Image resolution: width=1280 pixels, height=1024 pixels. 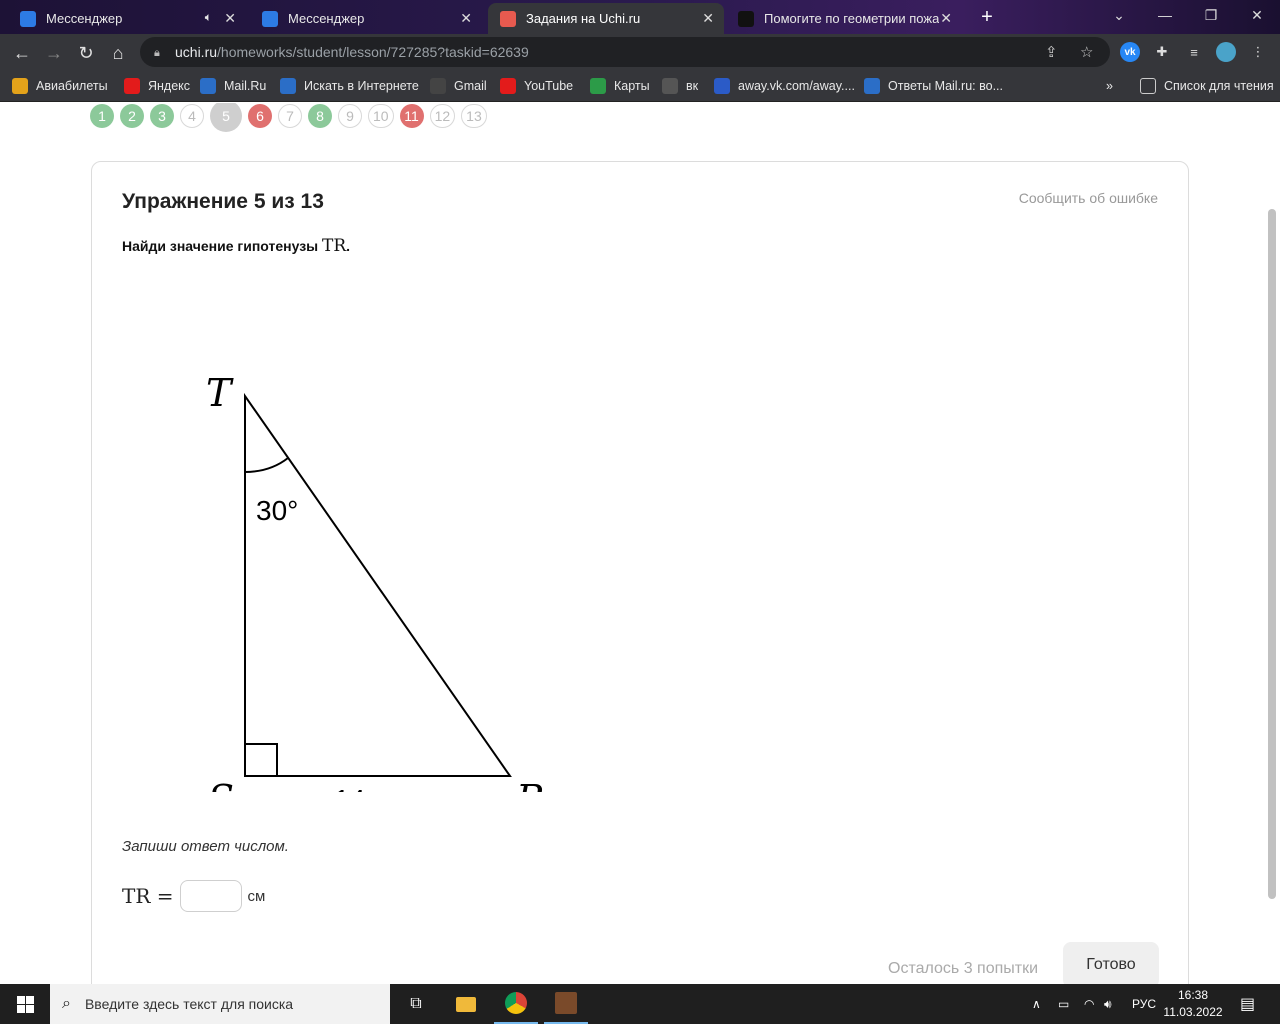 What do you see at coordinates (20, 86) in the screenshot?
I see `aviatickets-icon` at bounding box center [20, 86].